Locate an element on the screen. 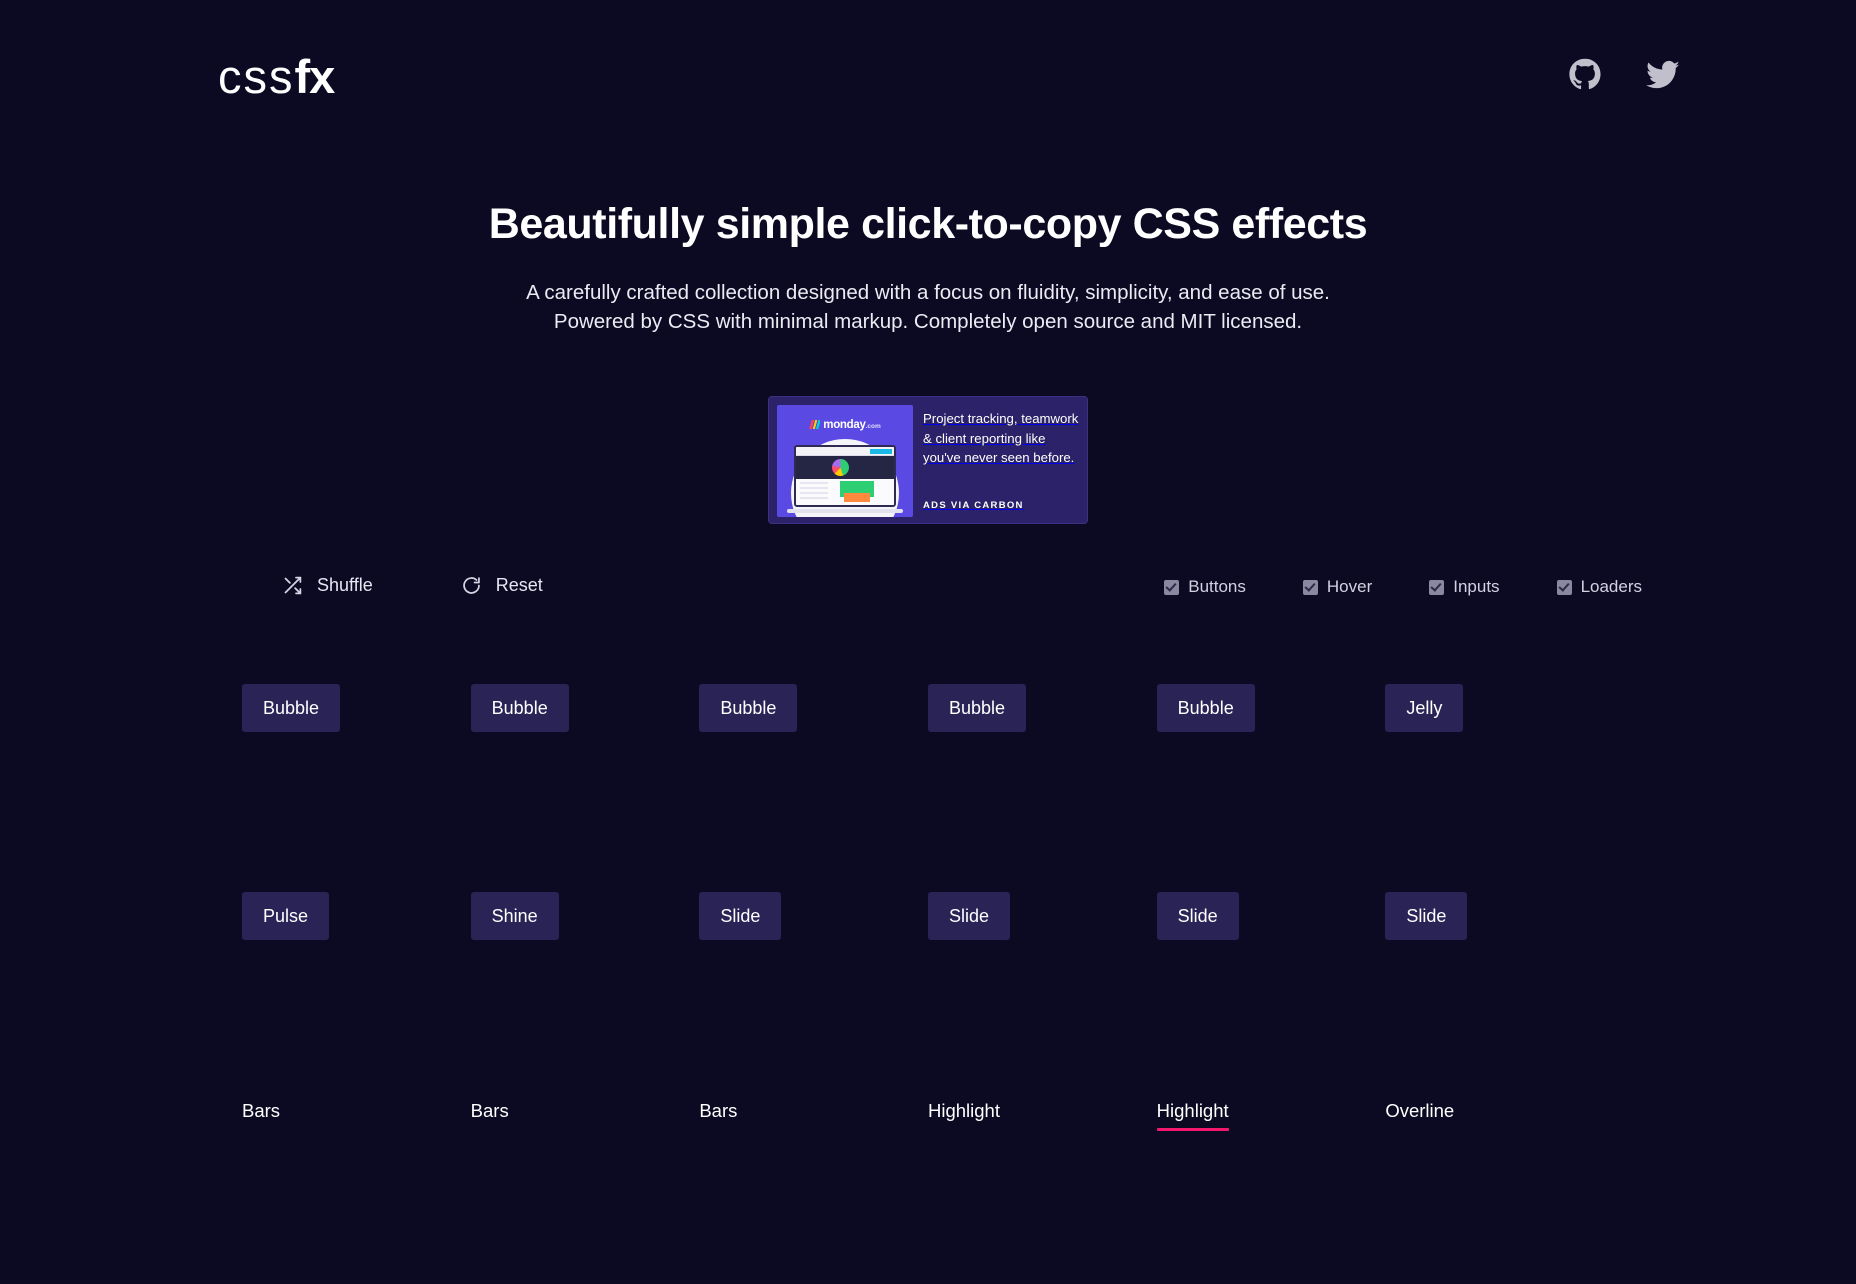  ad-brand-name: monday is located at coordinates (844, 425).